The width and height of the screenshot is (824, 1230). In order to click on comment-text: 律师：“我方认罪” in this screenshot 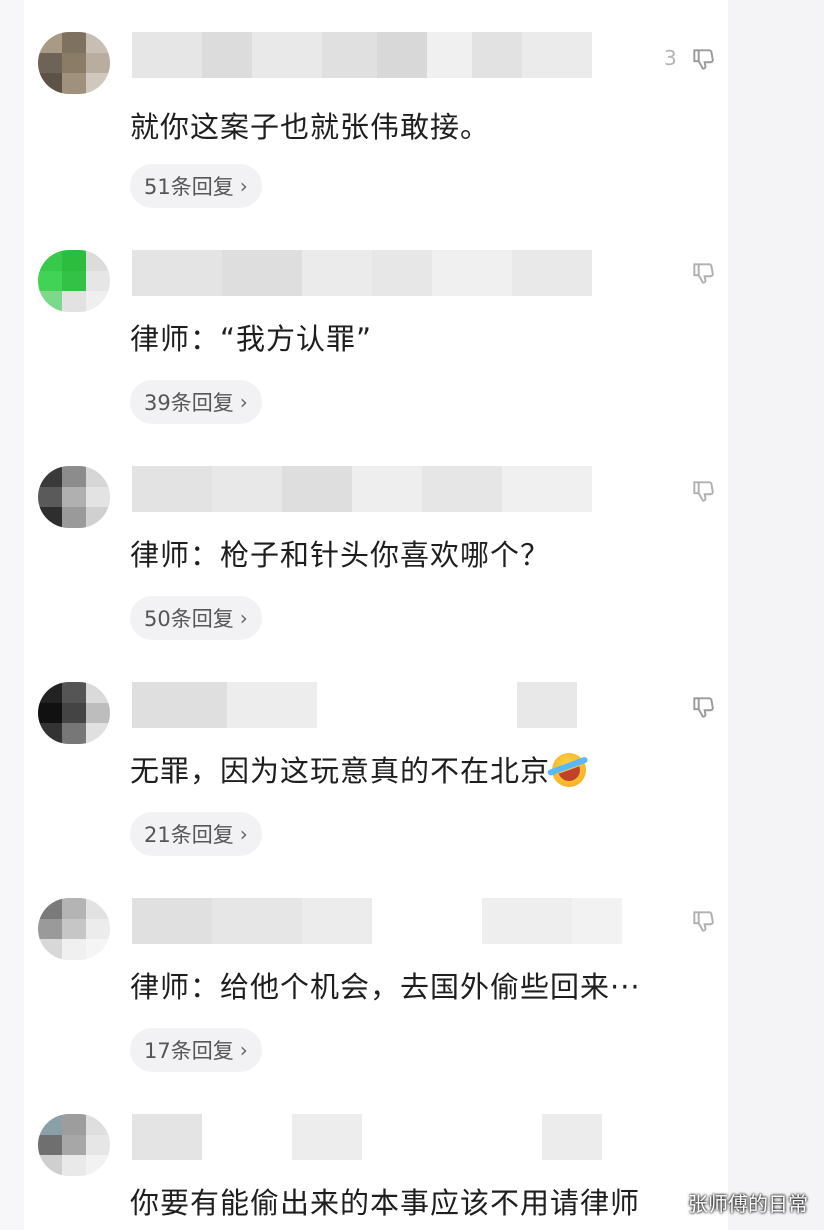, I will do `click(251, 339)`.